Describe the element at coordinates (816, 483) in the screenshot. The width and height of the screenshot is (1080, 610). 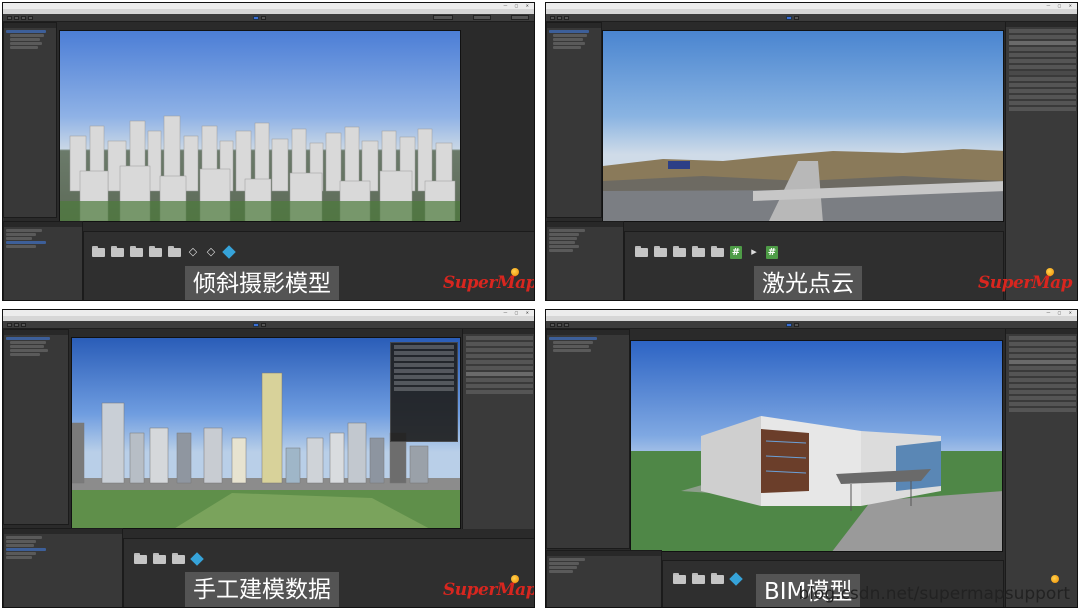
I see `bim-building-model` at that location.